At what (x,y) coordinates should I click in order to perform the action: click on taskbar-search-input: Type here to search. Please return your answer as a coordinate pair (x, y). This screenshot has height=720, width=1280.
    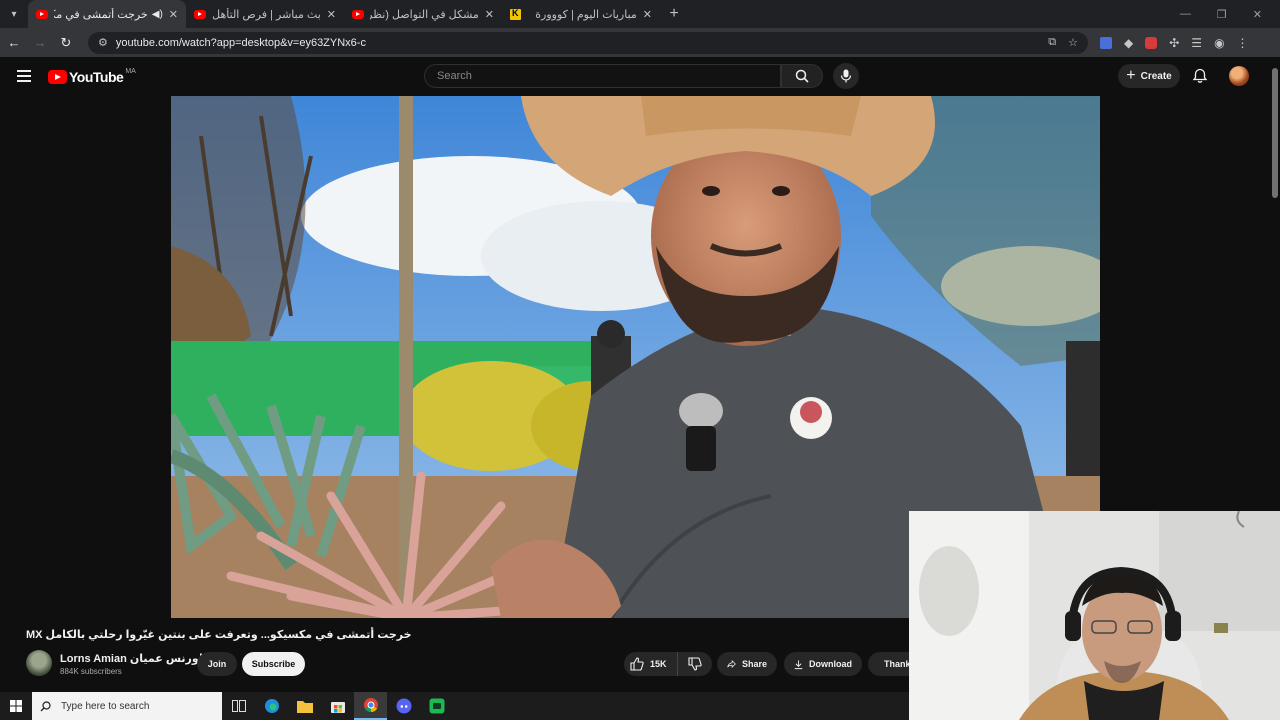
    Looking at the image, I should click on (127, 706).